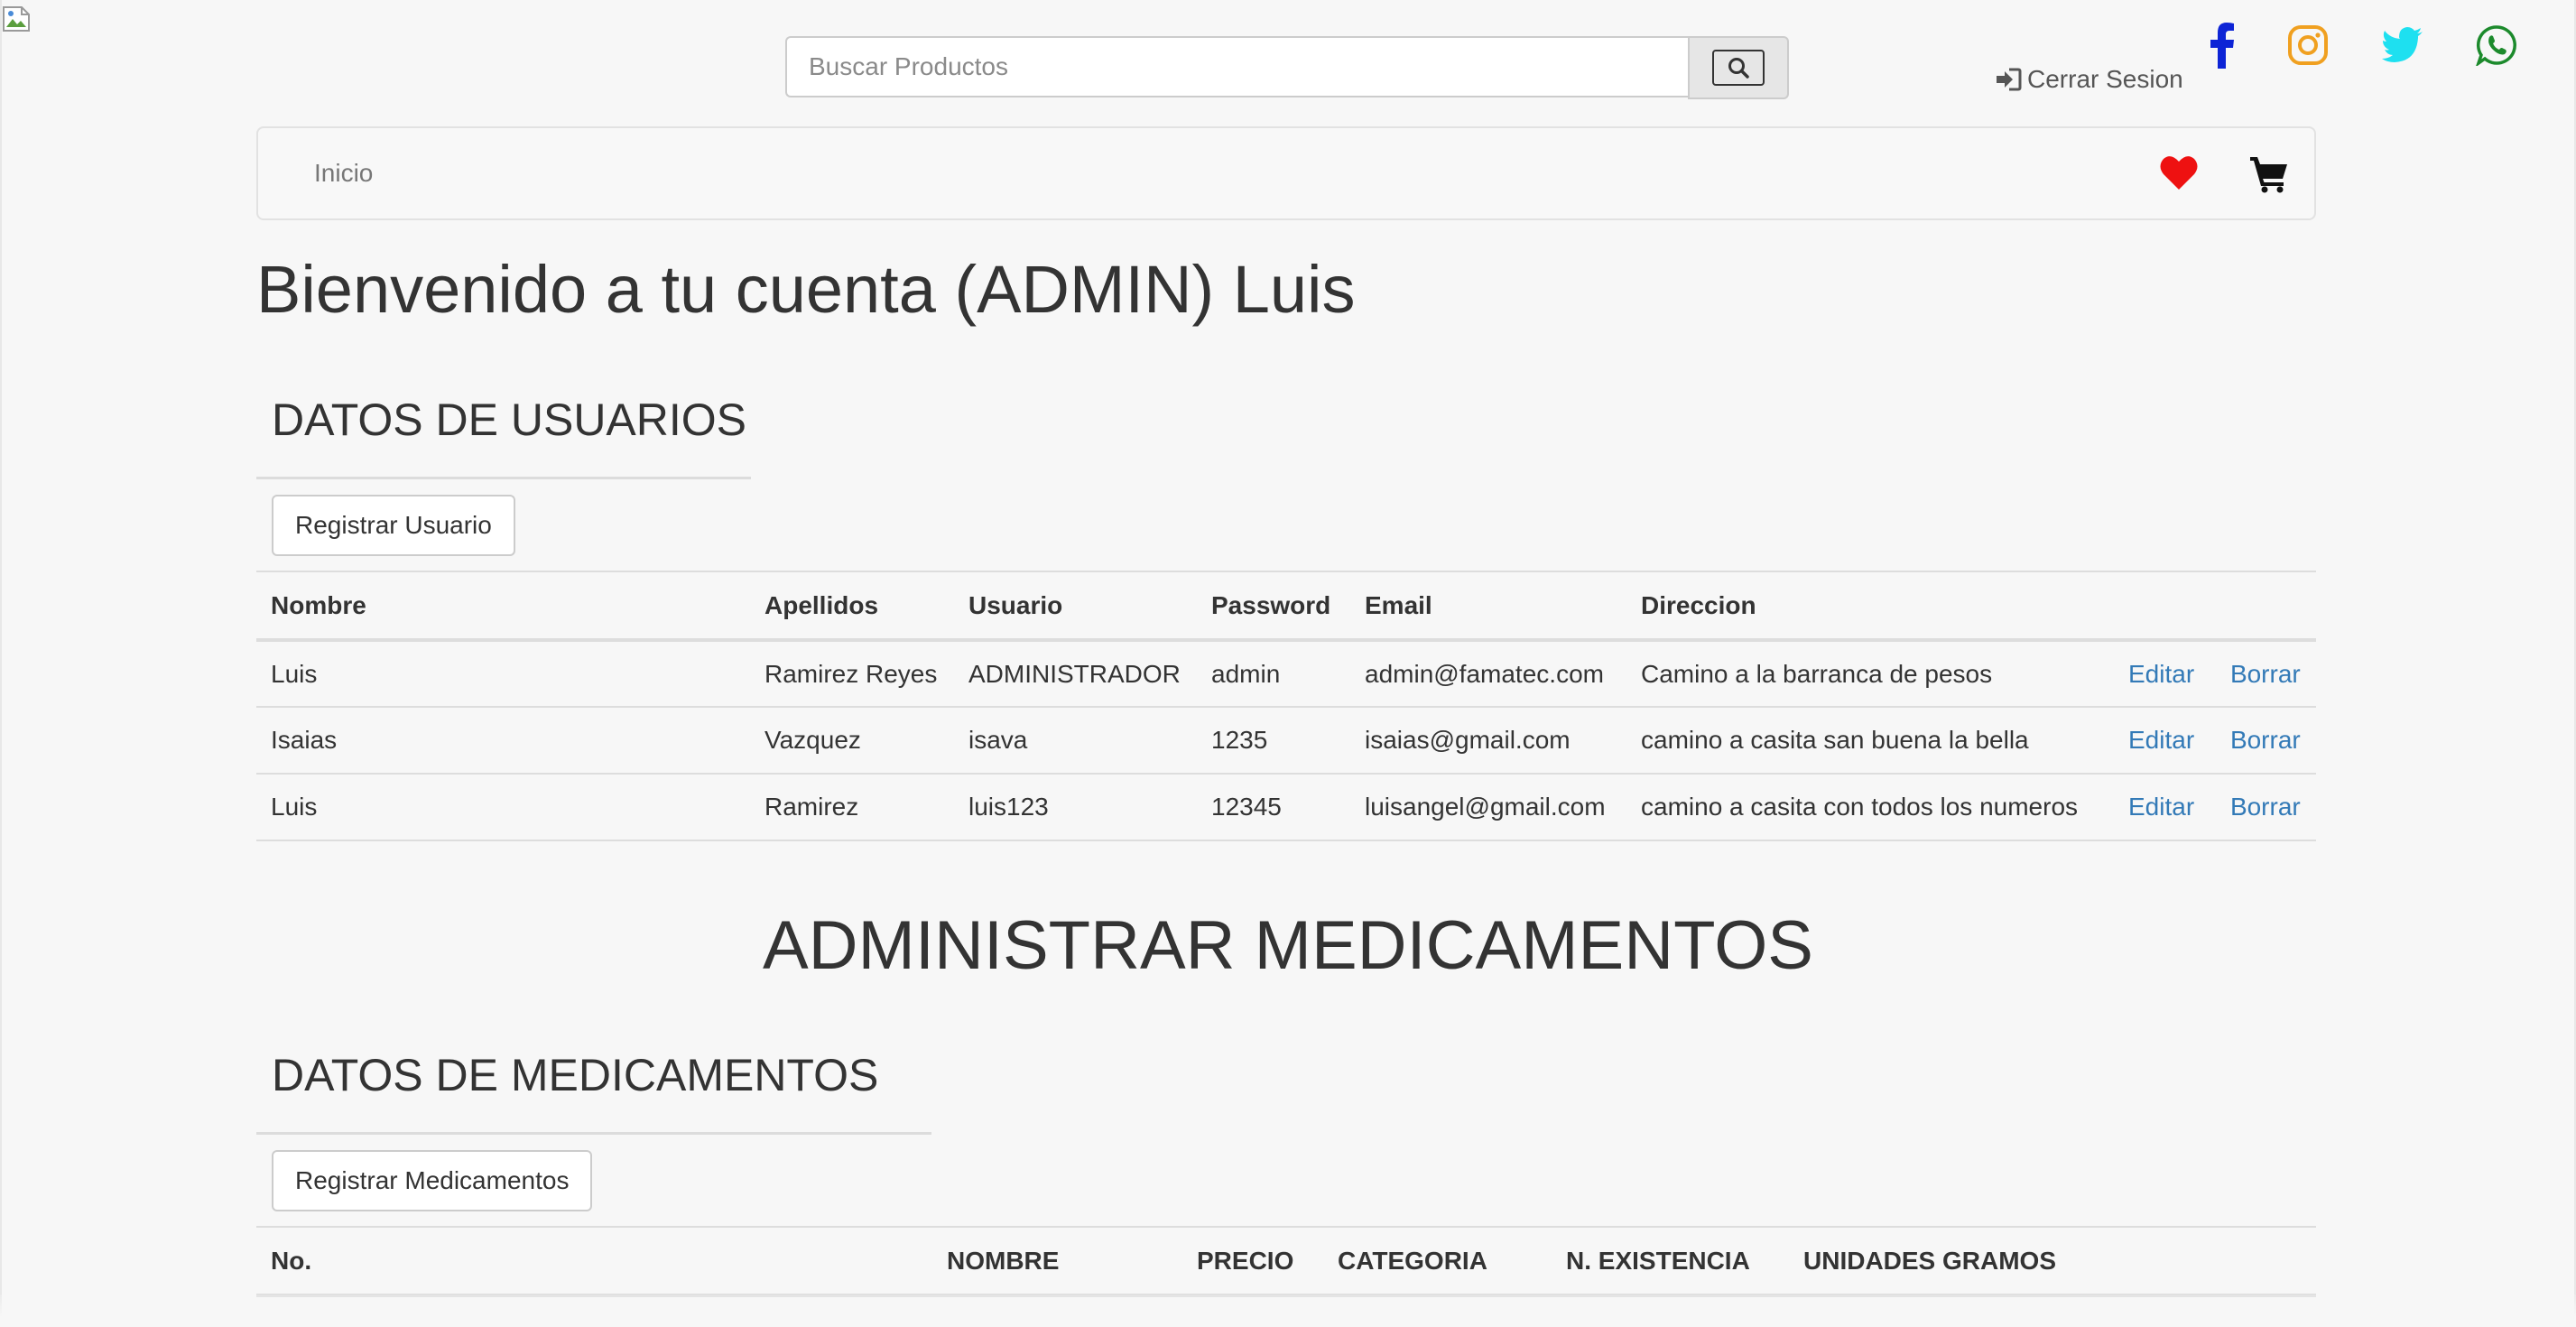 The image size is (2576, 1327). Describe the element at coordinates (1670, 1261) in the screenshot. I see `col-header-existencia: N. EXISTENCIA` at that location.